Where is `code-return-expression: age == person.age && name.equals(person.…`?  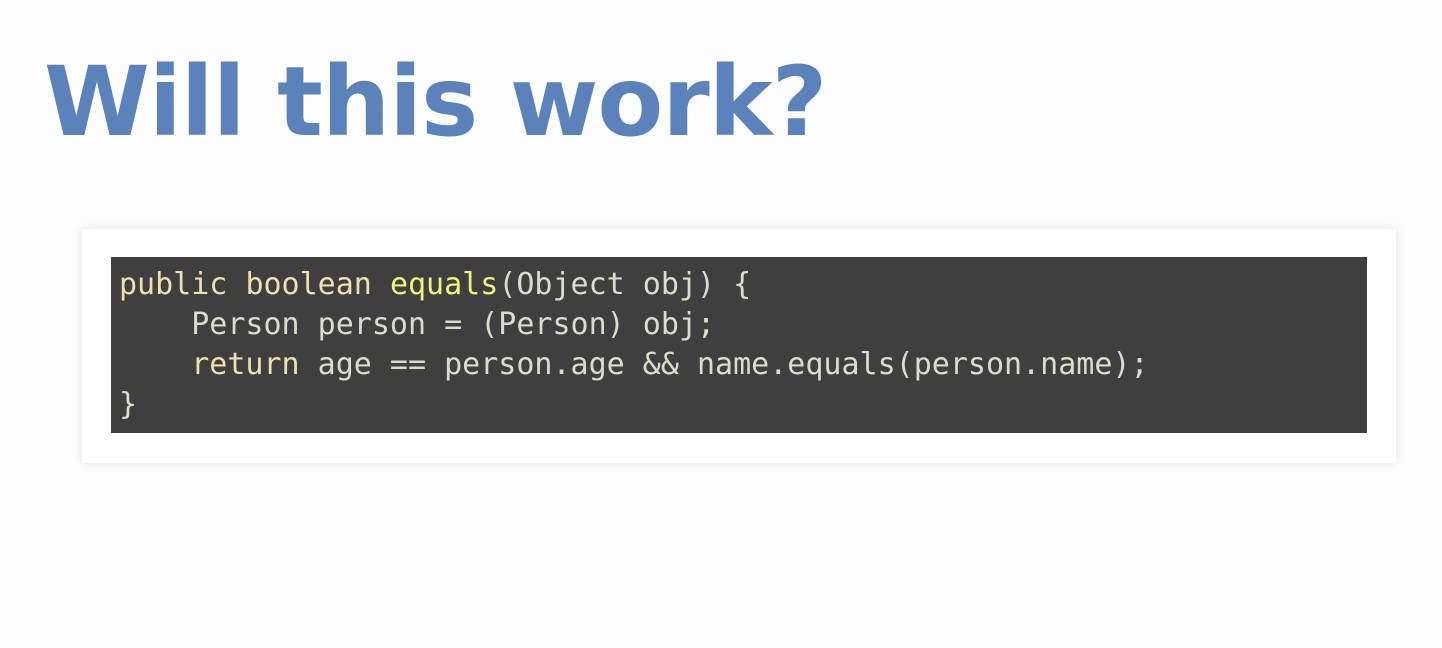 code-return-expression: age == person.age && name.equals(person.… is located at coordinates (724, 364).